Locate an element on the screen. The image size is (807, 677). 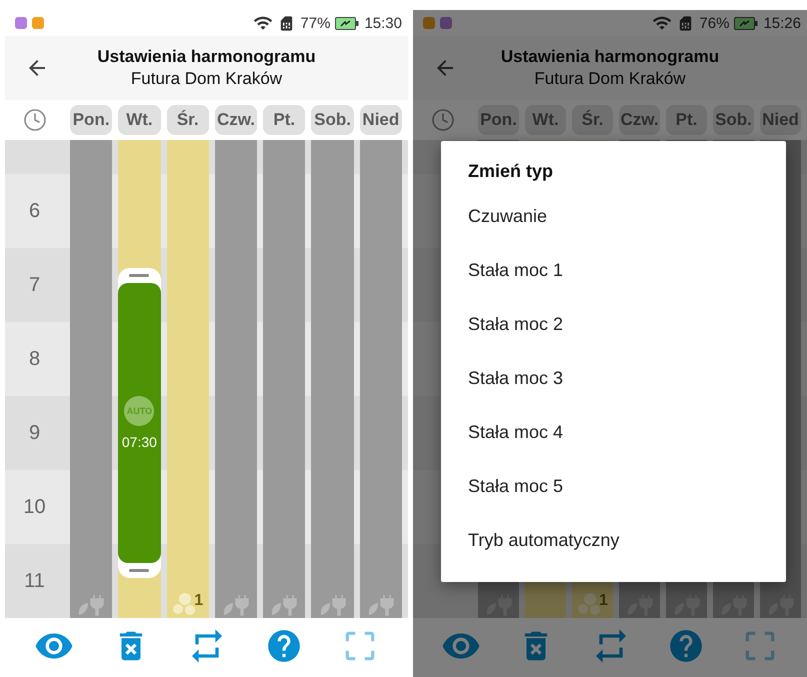
hour-label: 7 is located at coordinates (35, 285).